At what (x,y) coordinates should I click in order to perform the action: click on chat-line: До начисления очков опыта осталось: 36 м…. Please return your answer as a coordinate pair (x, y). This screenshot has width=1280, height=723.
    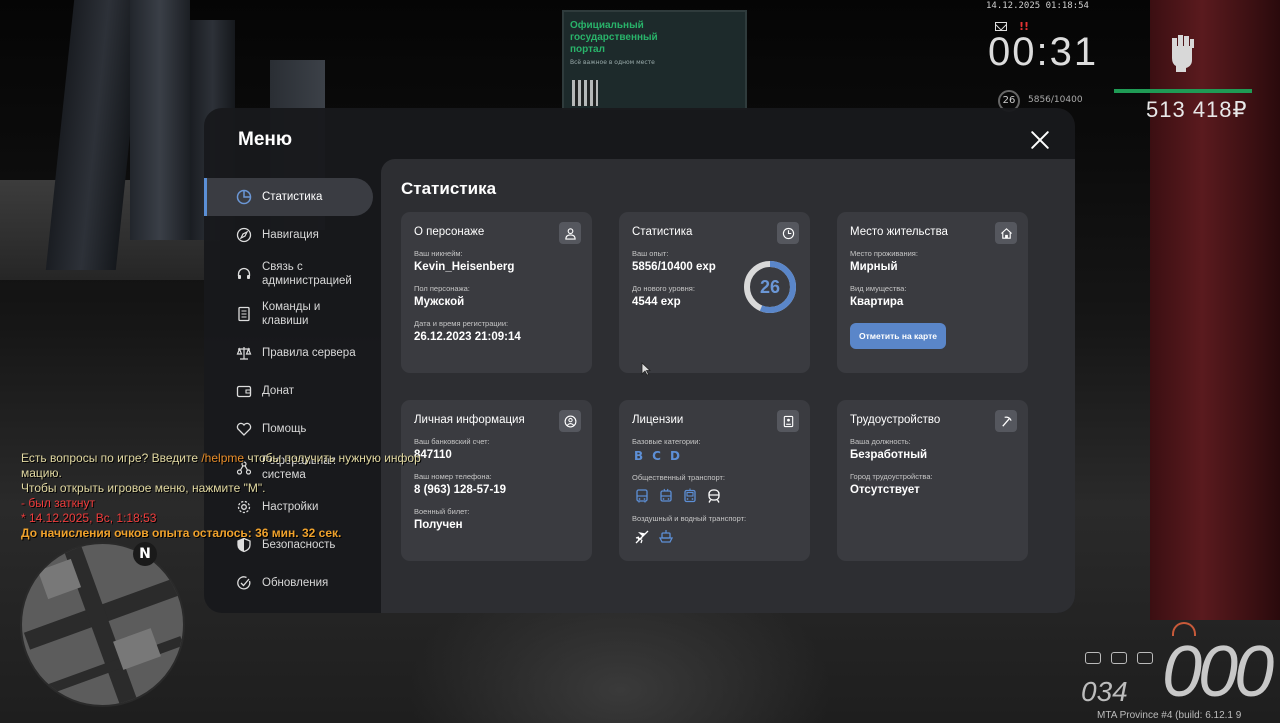
    Looking at the image, I should click on (181, 533).